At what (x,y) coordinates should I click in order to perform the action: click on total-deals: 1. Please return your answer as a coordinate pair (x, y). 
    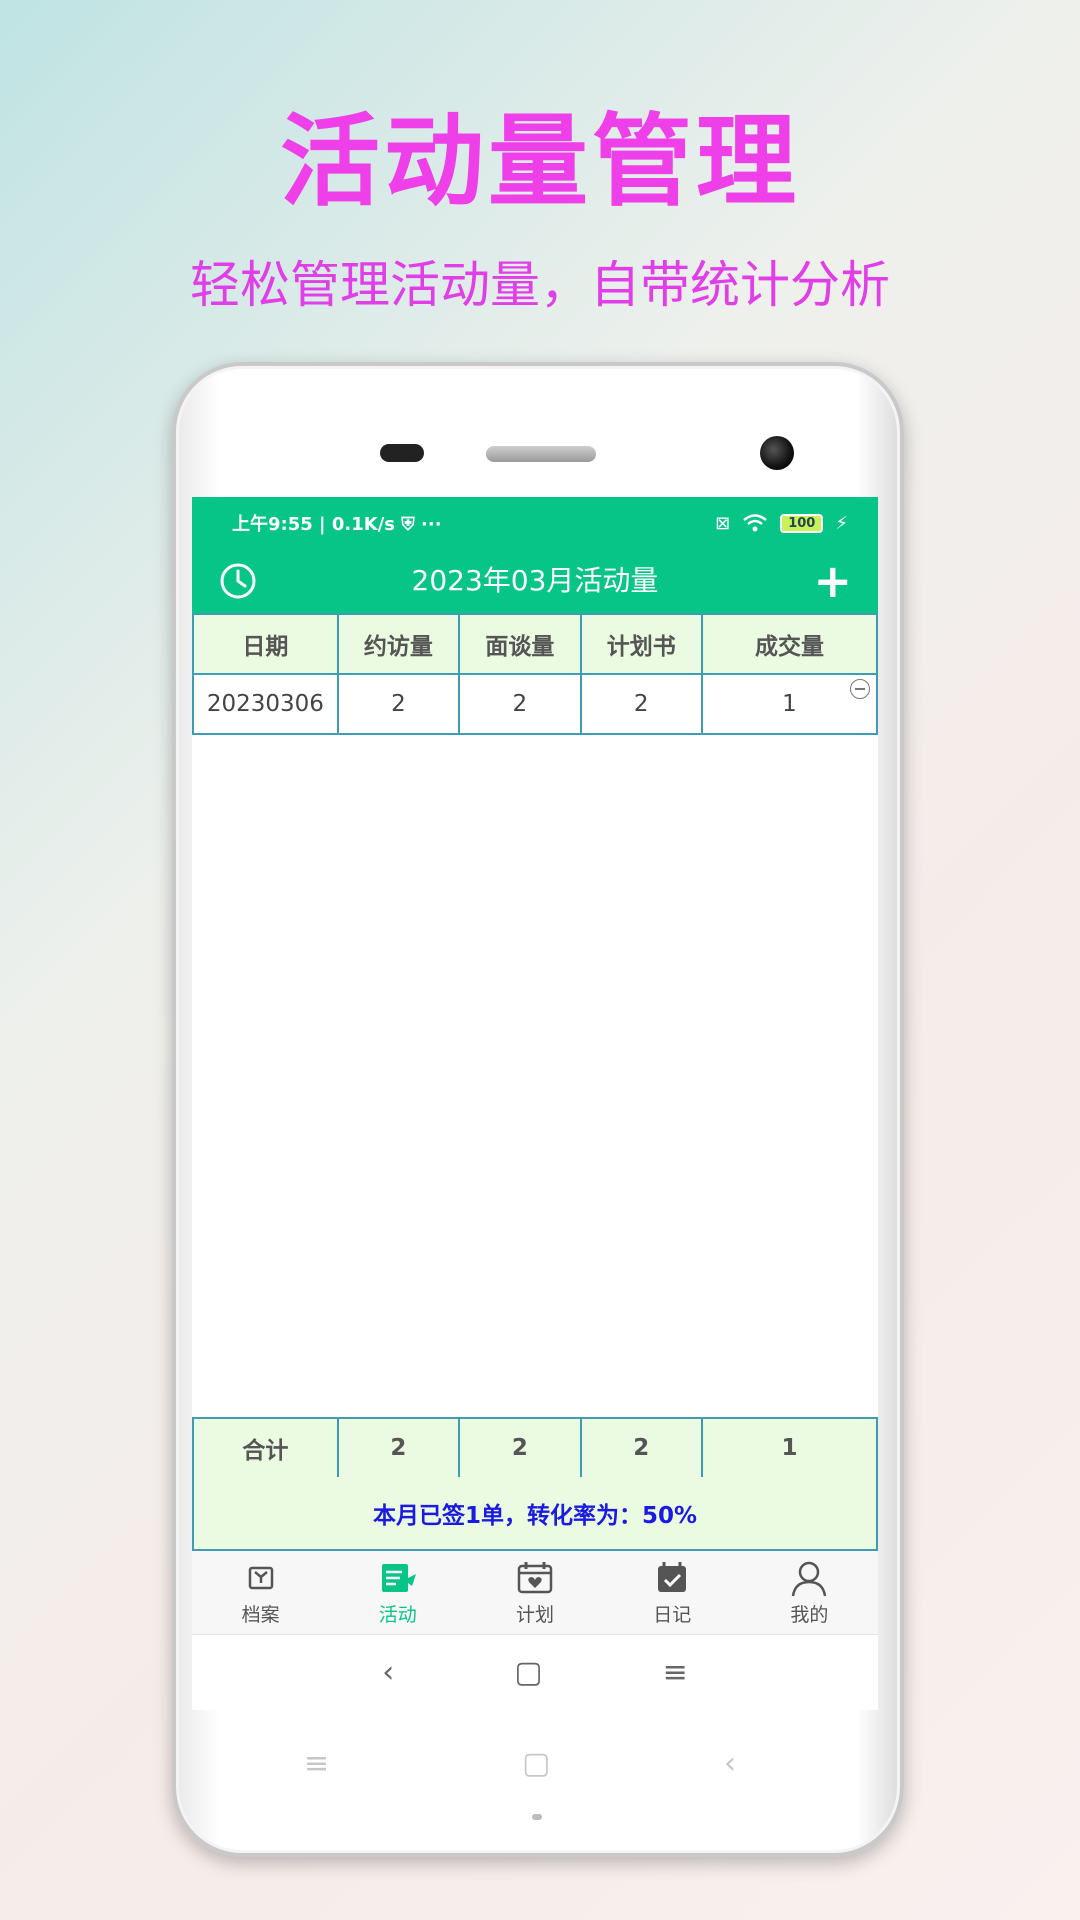
    Looking at the image, I should click on (789, 1448).